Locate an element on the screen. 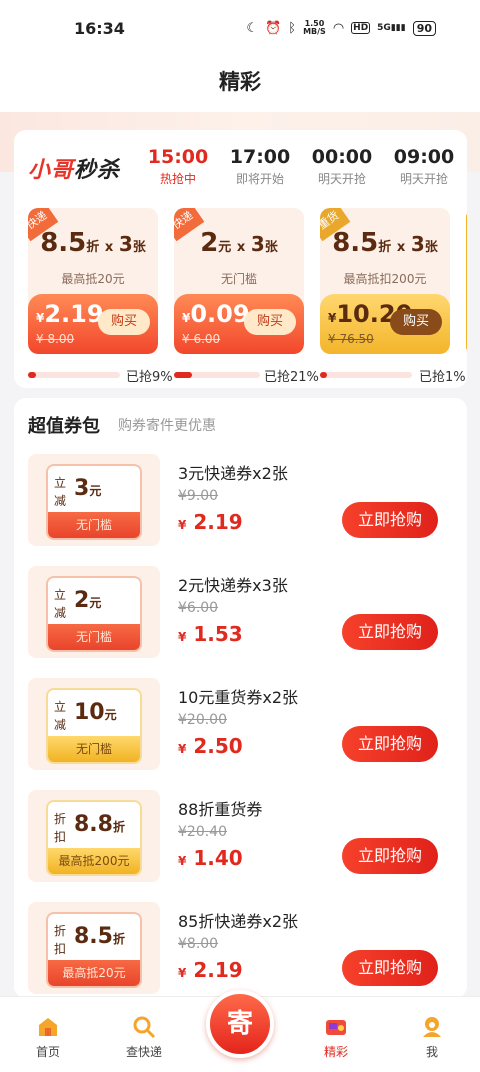 The height and width of the screenshot is (1072, 480). card-limit: 最高抵扣200元 is located at coordinates (385, 279).